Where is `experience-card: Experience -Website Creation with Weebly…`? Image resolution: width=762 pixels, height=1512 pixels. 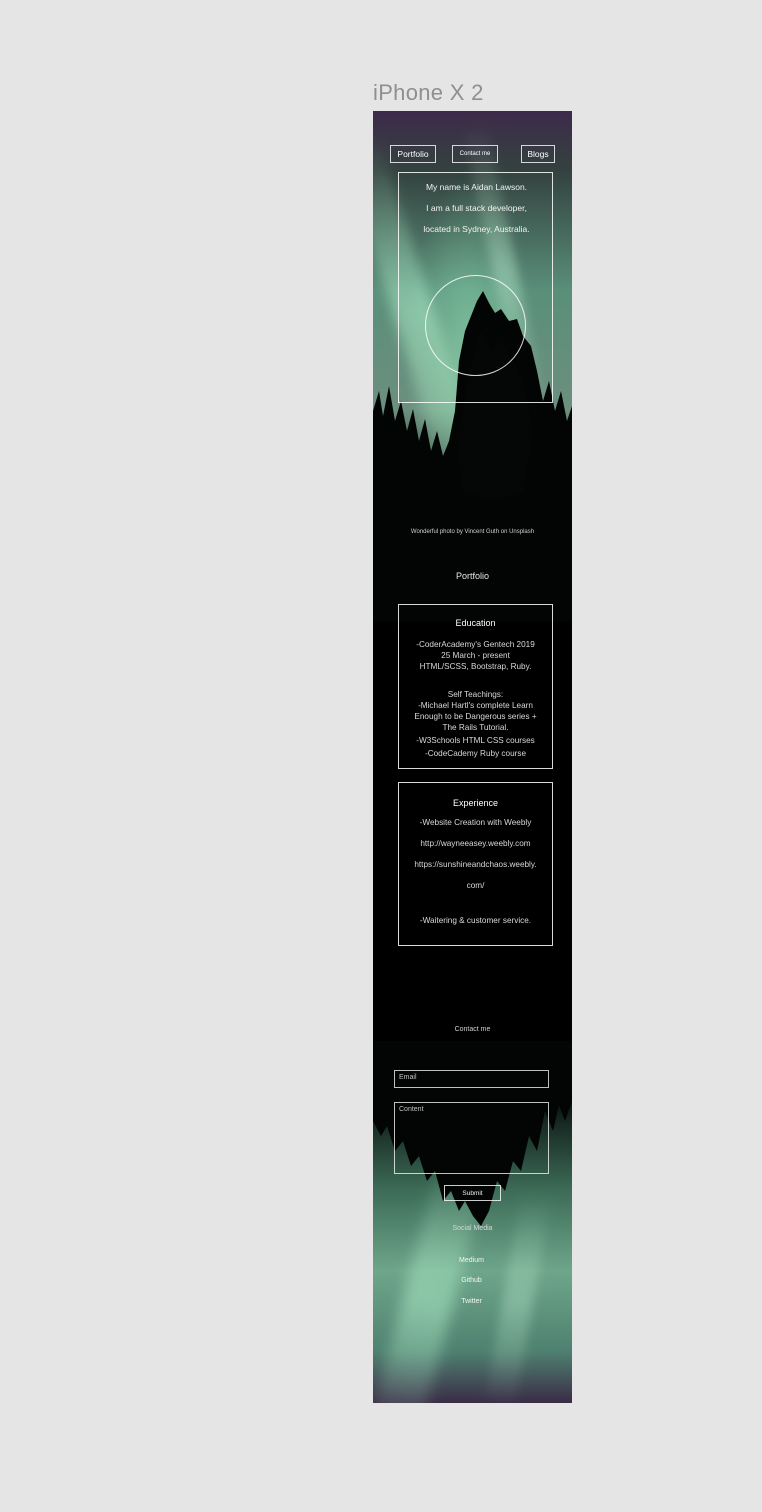
experience-card: Experience -Website Creation with Weebly… is located at coordinates (475, 864).